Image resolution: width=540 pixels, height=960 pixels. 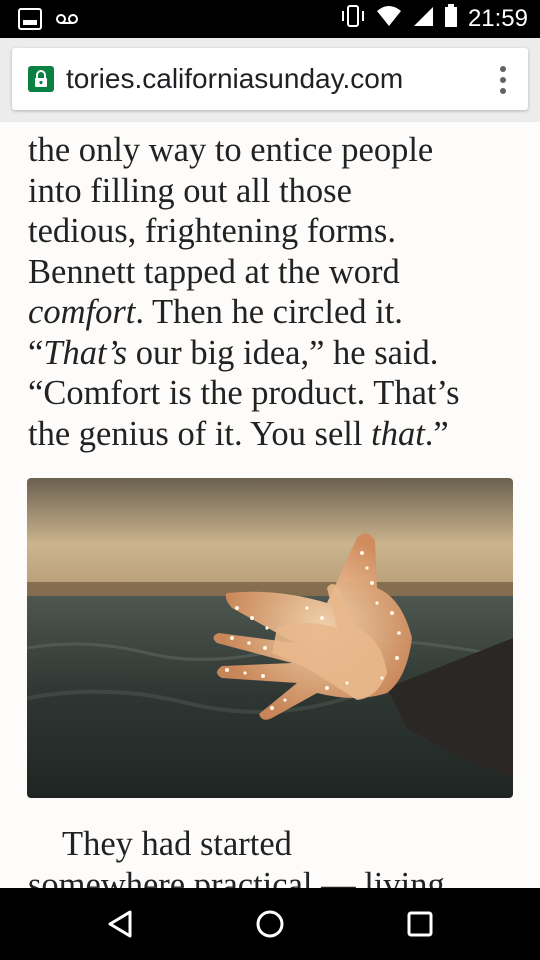 I want to click on text-line: “That’s our big idea,” he said., so click(x=233, y=352).